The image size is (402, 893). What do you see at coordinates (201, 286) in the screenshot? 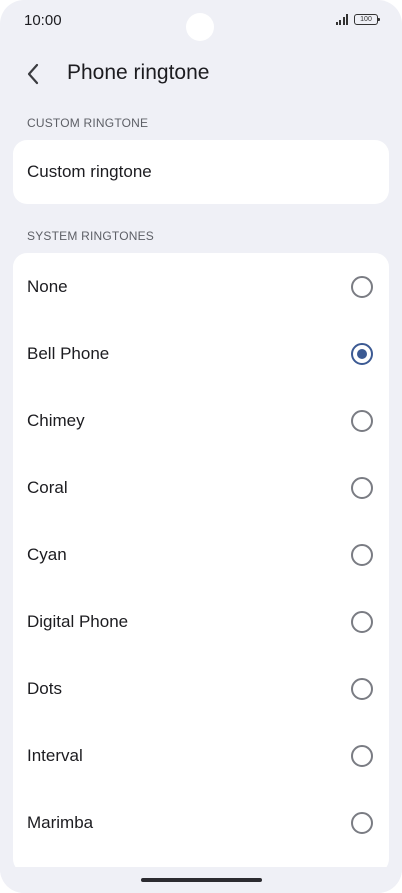
I see `ringtone-item: None` at bounding box center [201, 286].